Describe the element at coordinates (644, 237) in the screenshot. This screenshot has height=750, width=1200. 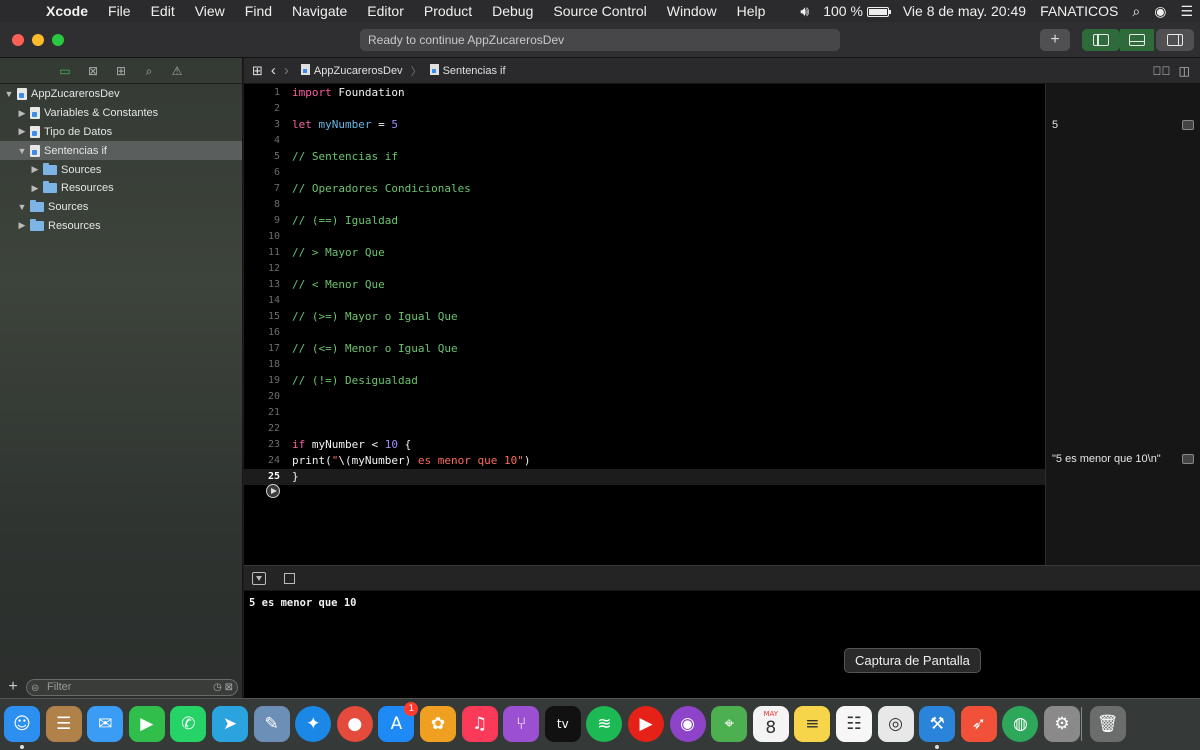
I see `code-line: 10` at that location.